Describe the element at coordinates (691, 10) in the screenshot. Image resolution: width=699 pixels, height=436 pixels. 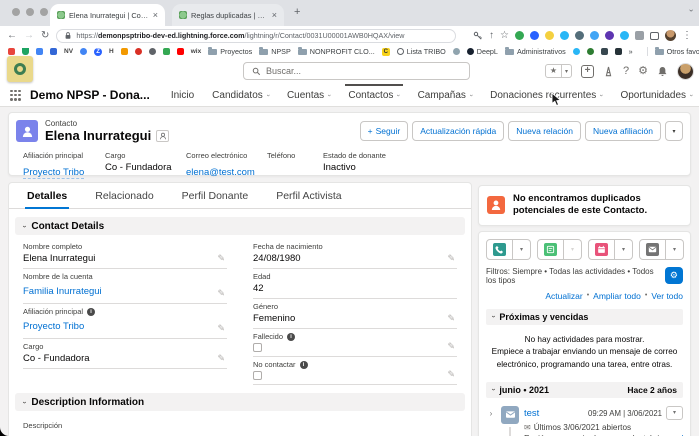
I see `tab-overflow-chevron-icon: ›` at that location.